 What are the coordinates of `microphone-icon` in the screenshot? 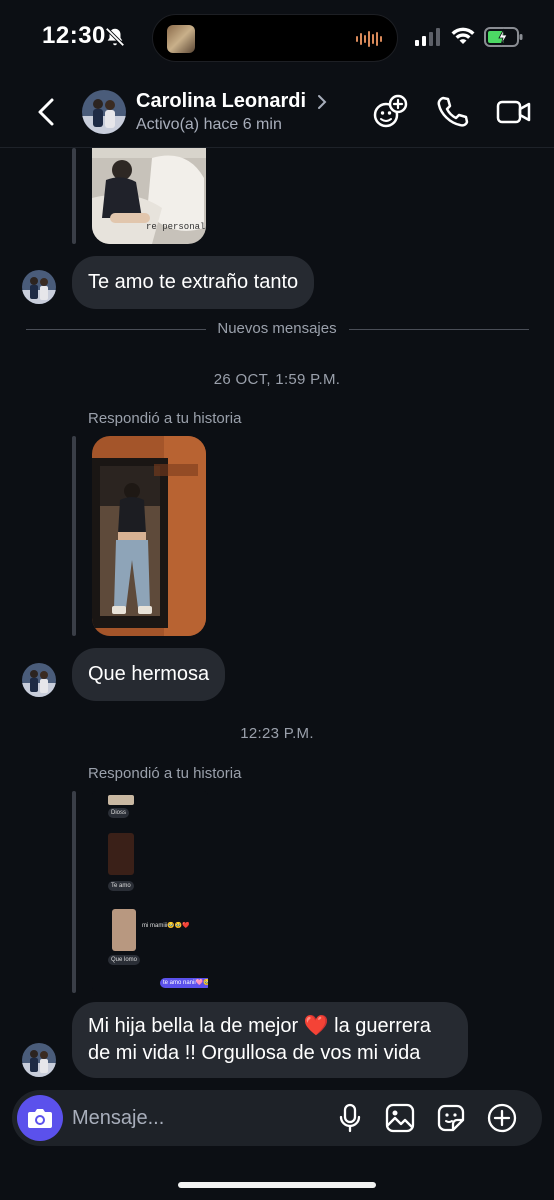 It's located at (350, 1118).